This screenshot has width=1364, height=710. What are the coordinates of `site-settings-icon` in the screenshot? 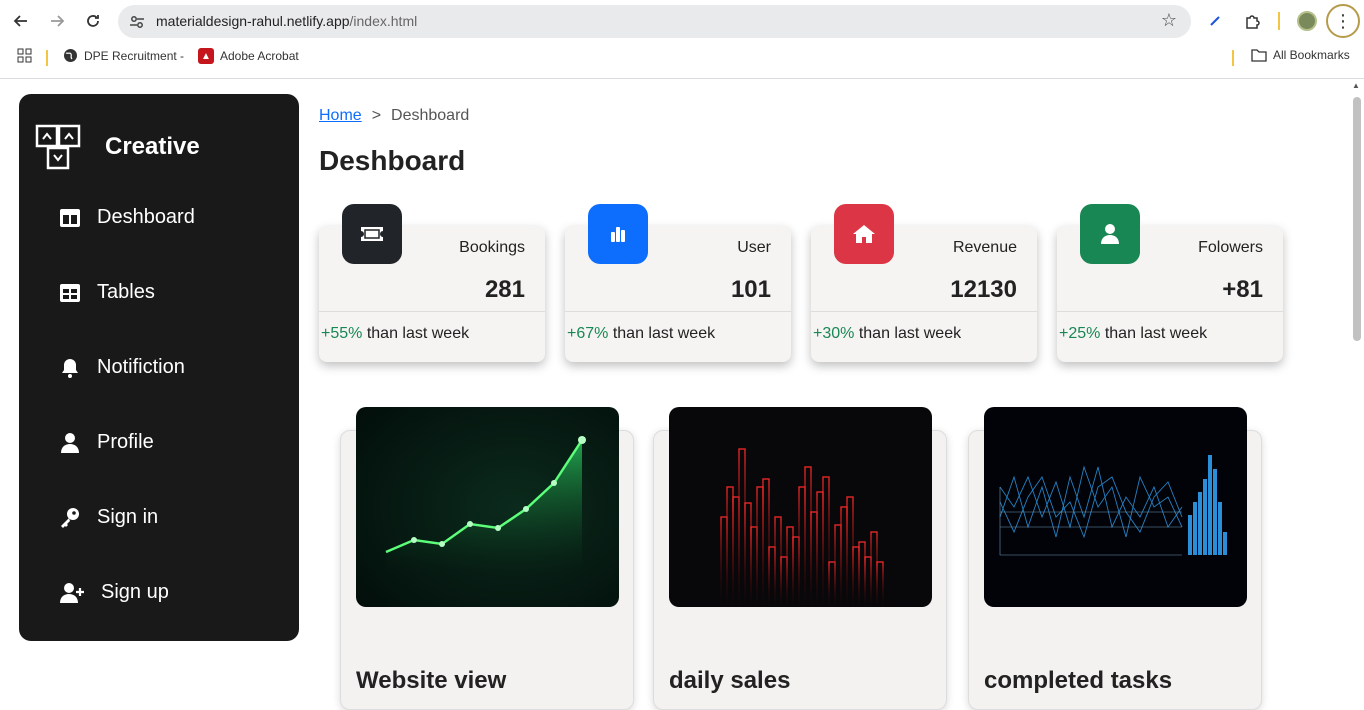 It's located at (137, 22).